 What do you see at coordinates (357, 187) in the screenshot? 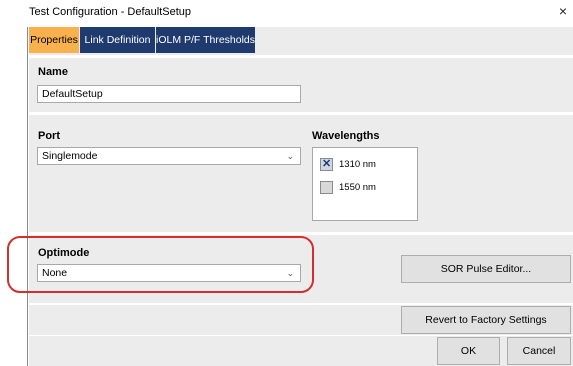
I see `wavelength-1550-label: 1550 nm` at bounding box center [357, 187].